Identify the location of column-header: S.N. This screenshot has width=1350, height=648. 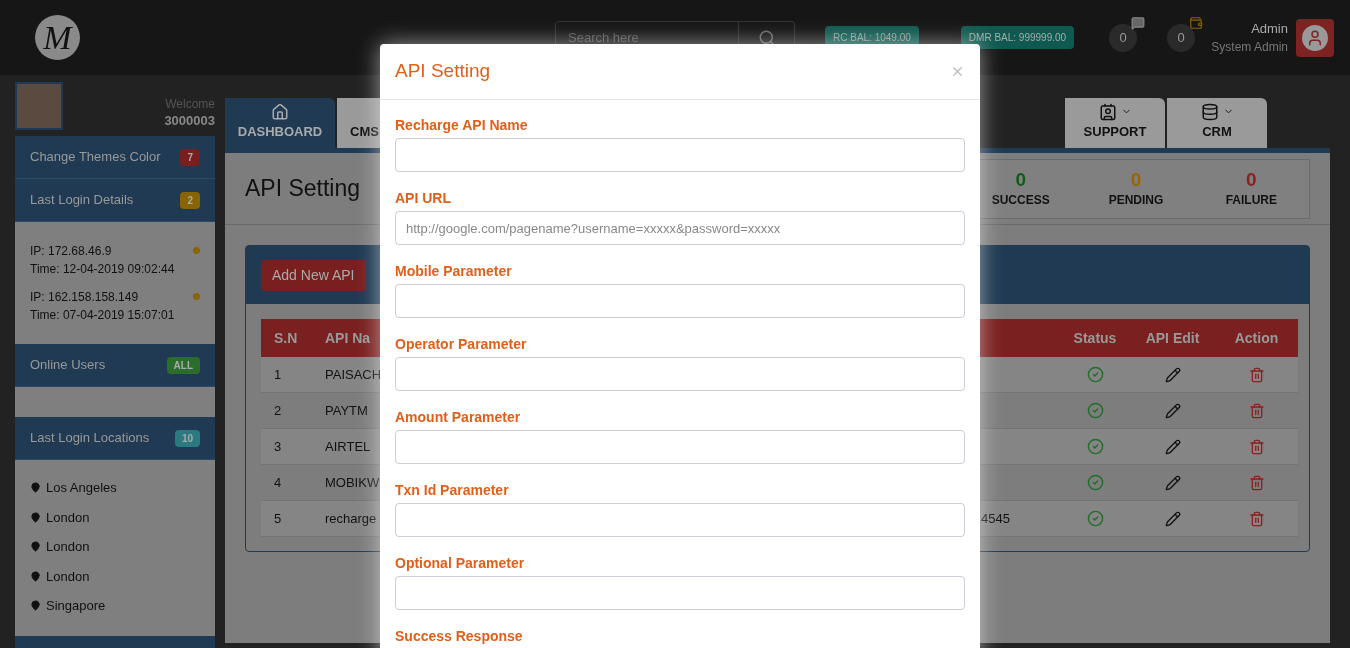
(288, 338).